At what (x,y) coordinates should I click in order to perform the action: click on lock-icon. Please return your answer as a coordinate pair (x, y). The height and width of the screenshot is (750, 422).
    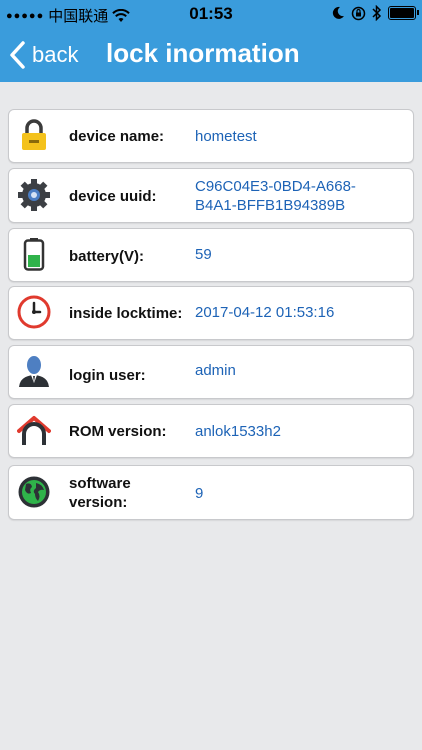
    Looking at the image, I should click on (34, 134).